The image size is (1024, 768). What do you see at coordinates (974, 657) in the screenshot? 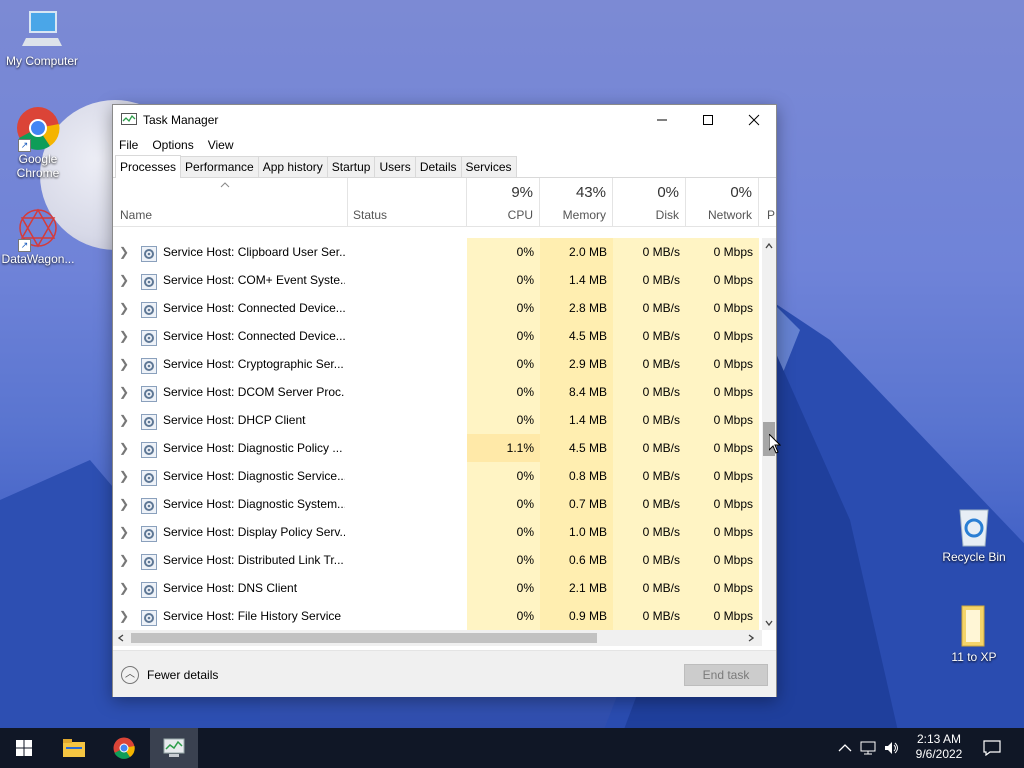
I see `desktop-icon-label: 11 to XP` at bounding box center [974, 657].